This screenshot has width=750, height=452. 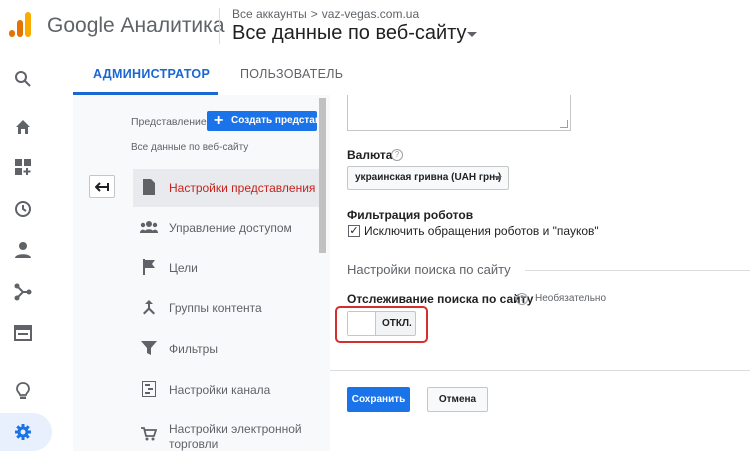 I want to click on nav-item-label: Группы контента, so click(x=215, y=308).